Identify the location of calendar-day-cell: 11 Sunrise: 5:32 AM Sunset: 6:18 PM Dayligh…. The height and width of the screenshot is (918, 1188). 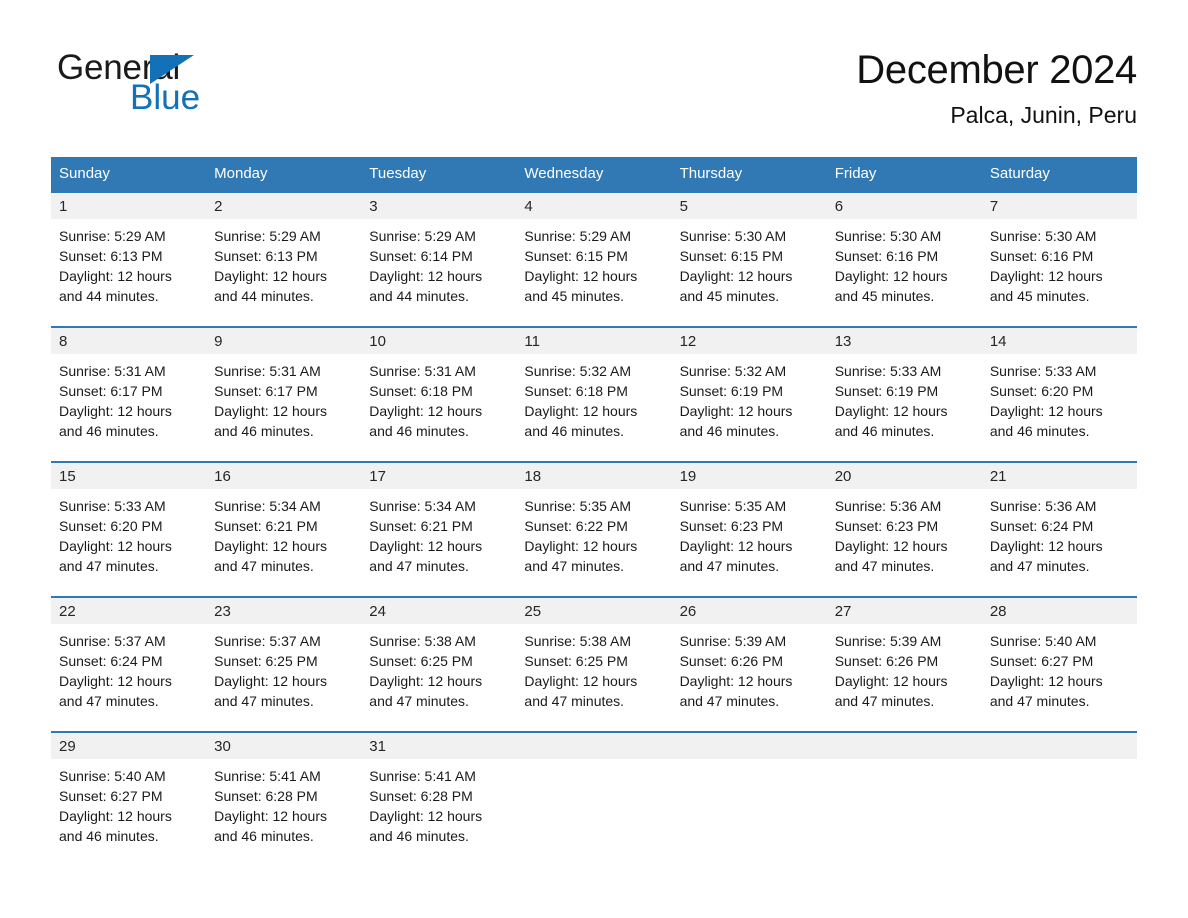
(594, 394).